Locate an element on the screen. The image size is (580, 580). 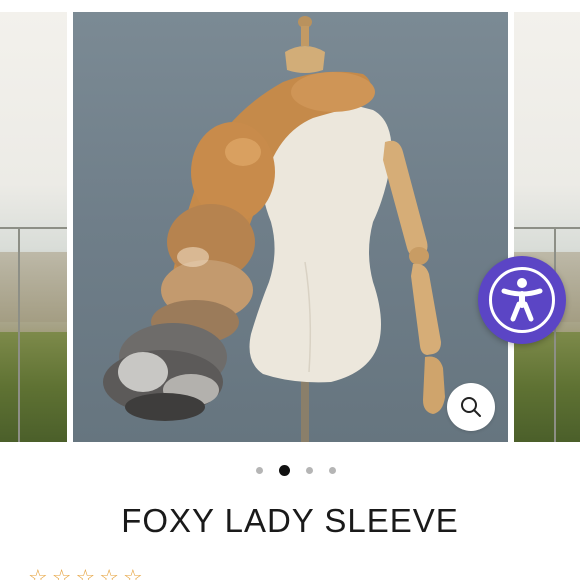
next-slide-preview is located at coordinates (547, 227).